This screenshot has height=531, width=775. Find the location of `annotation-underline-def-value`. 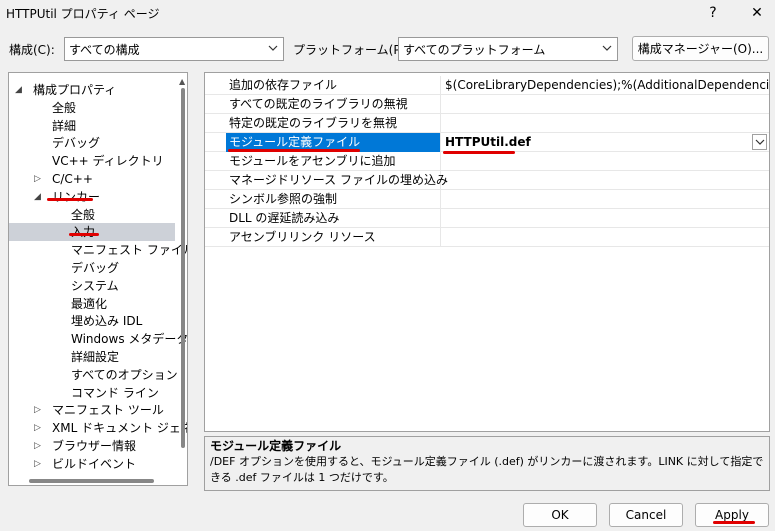

annotation-underline-def-value is located at coordinates (479, 152).